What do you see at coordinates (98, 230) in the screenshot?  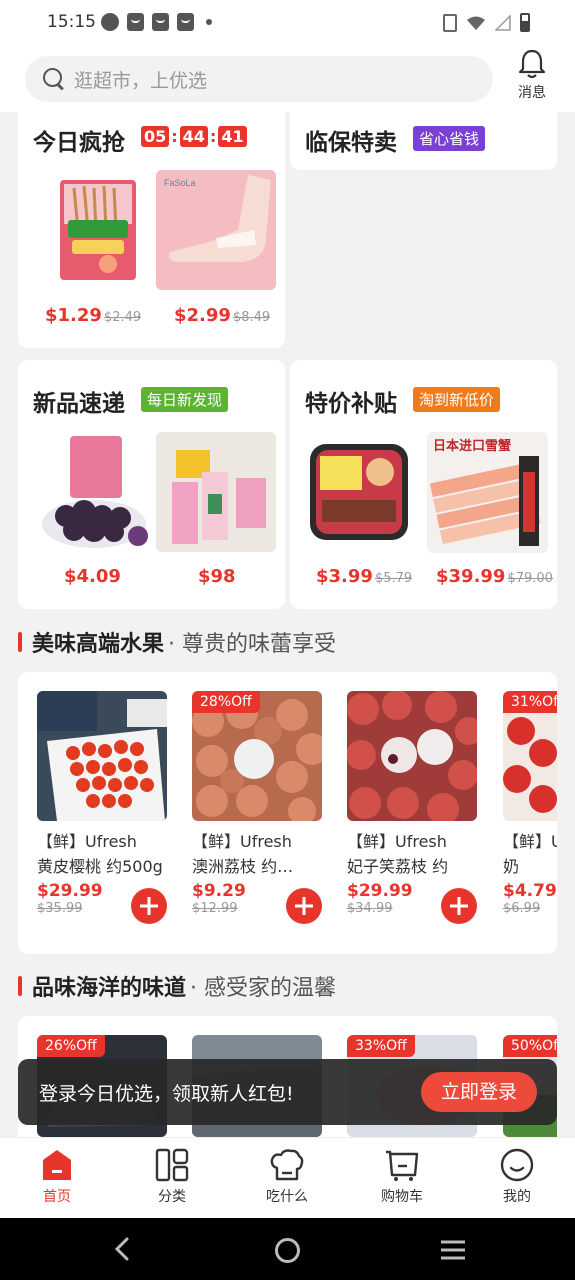 I see `product-image-pocky` at bounding box center [98, 230].